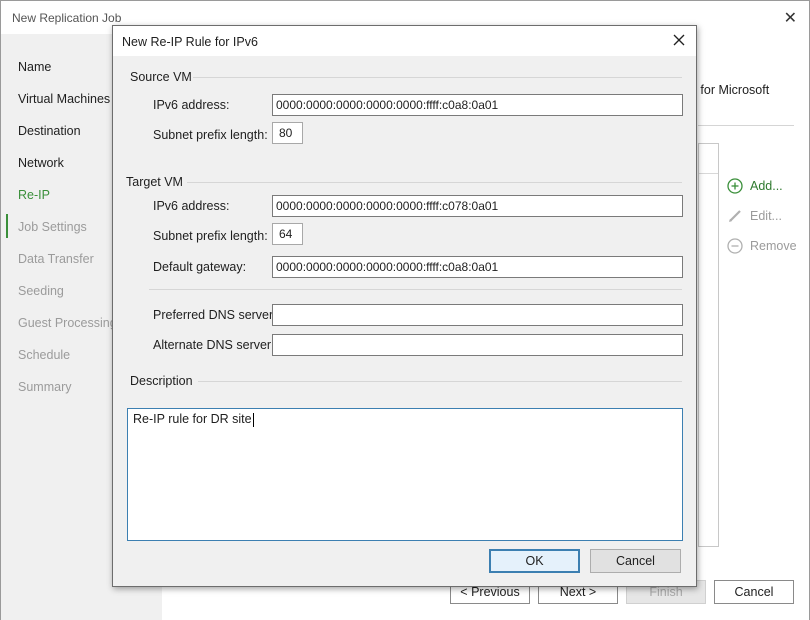  I want to click on ok-button: OK, so click(534, 561).